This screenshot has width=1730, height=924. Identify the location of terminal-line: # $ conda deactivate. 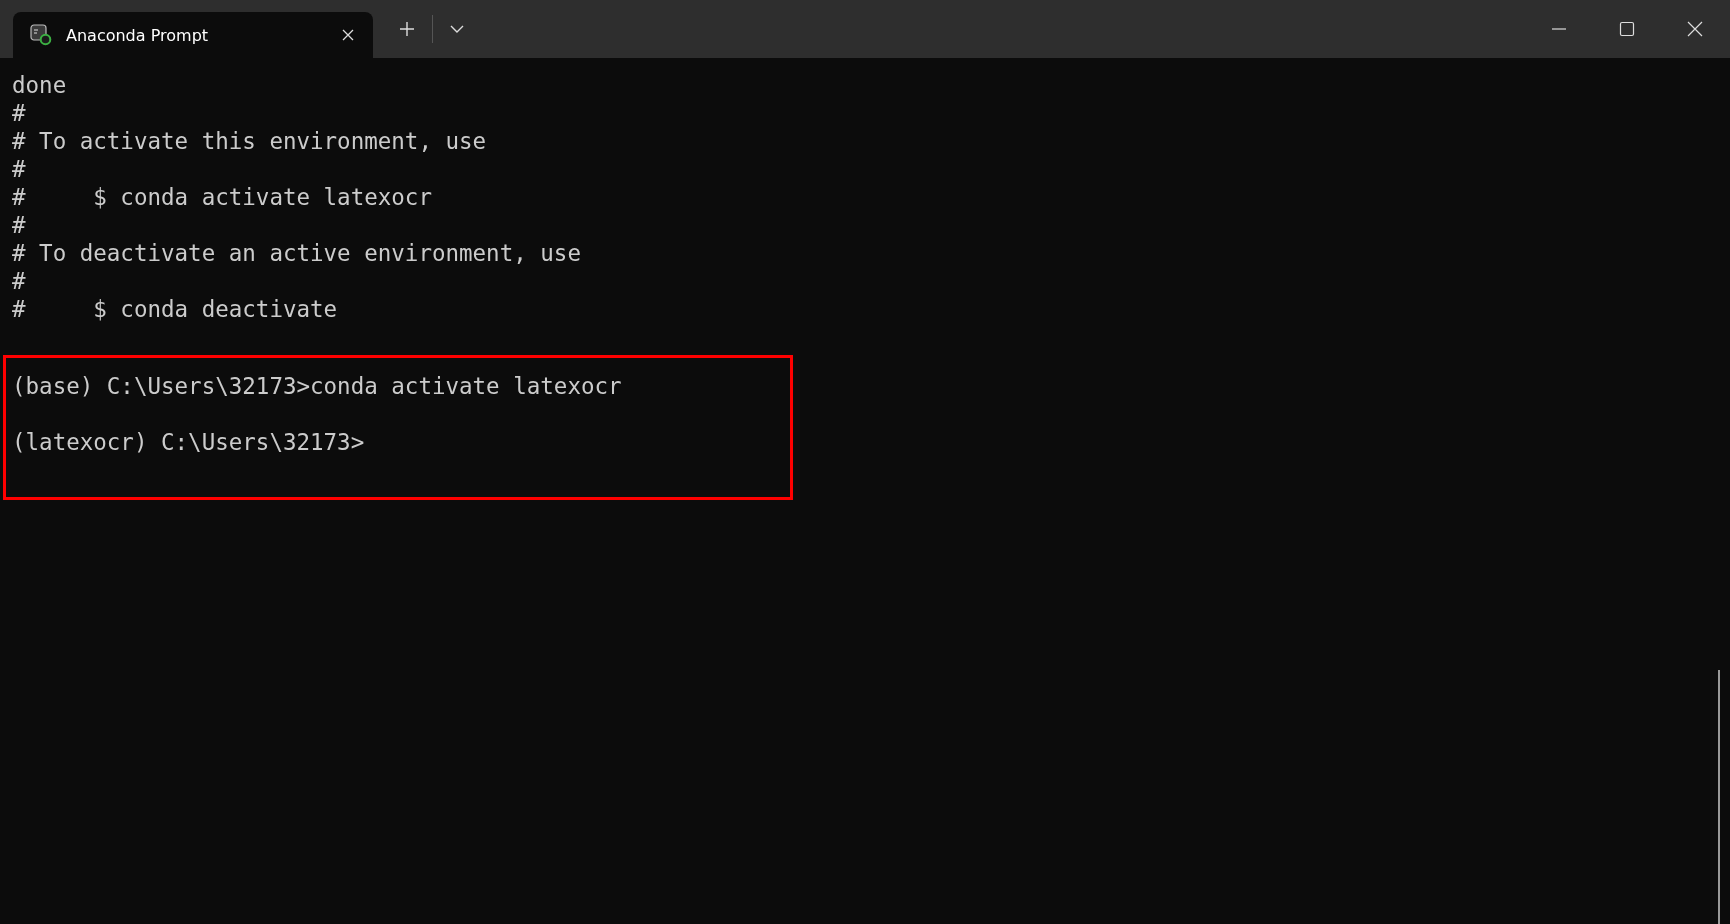
(175, 309).